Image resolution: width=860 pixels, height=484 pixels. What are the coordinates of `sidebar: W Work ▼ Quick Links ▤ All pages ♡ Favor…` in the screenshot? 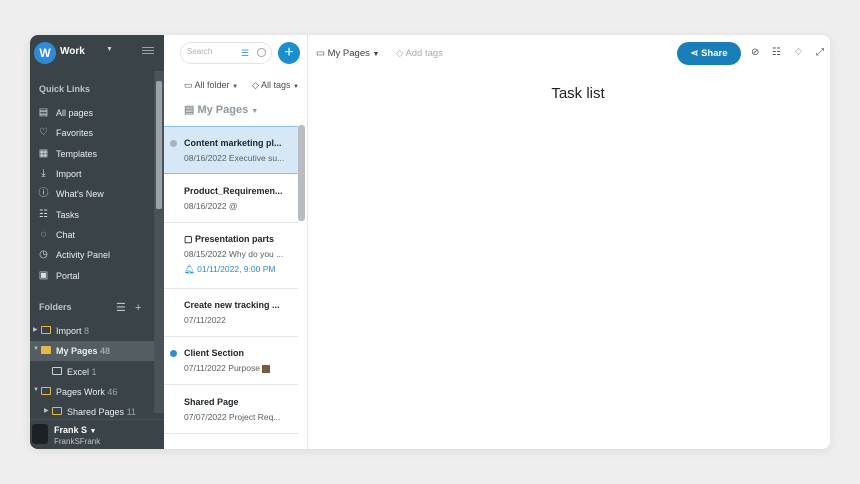 It's located at (97, 242).